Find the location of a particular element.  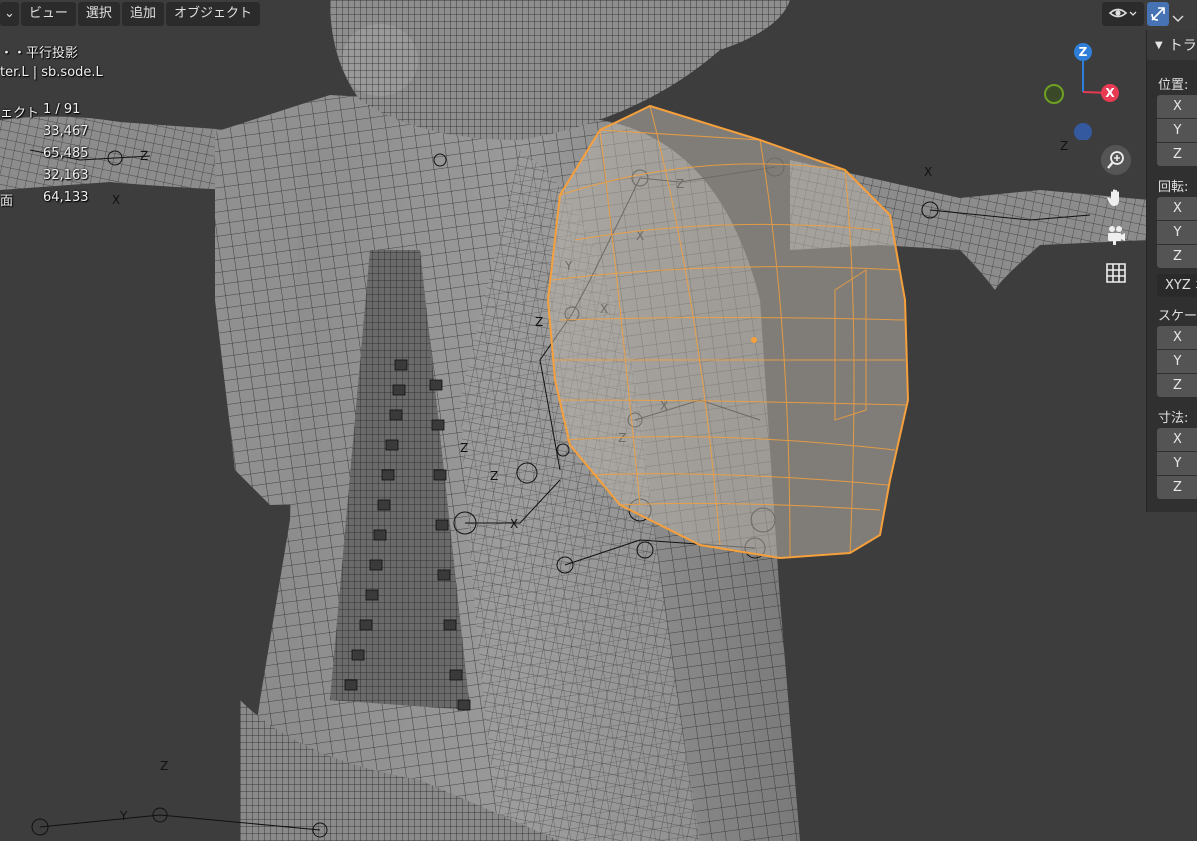

viewport-header-menu: ⌄ ビュー 選択 追加 オブジェクト is located at coordinates (130, 14).